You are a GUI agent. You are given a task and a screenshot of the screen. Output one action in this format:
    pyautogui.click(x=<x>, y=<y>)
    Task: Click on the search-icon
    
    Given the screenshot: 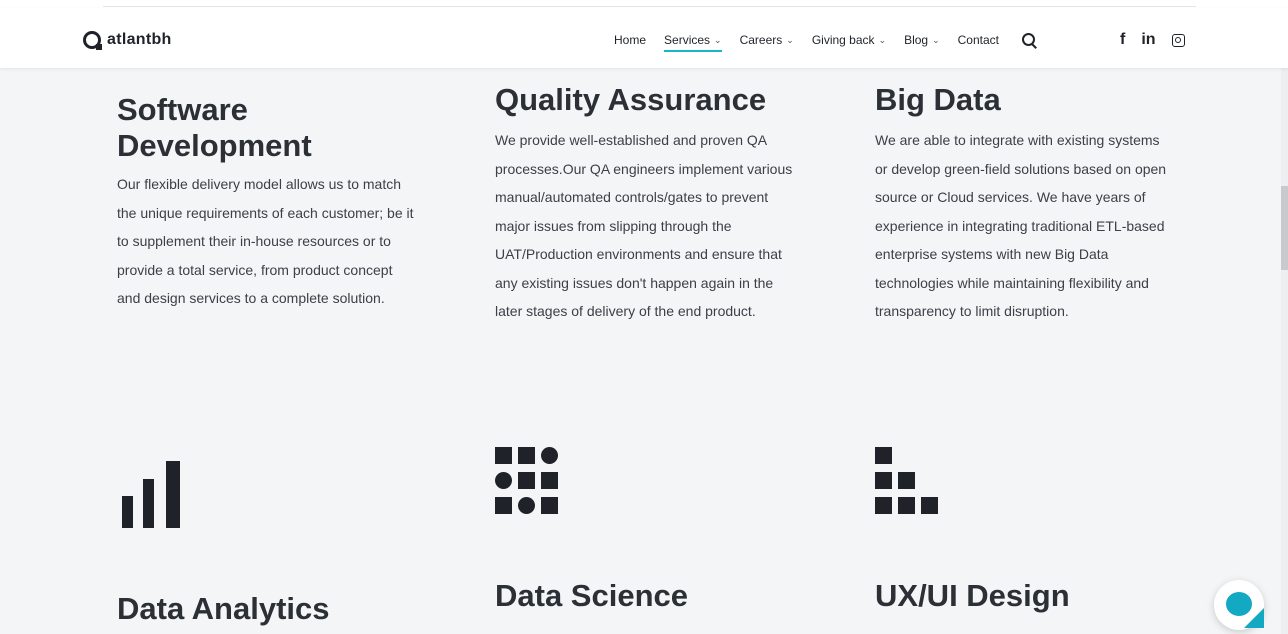 What is the action you would take?
    pyautogui.click(x=1029, y=40)
    